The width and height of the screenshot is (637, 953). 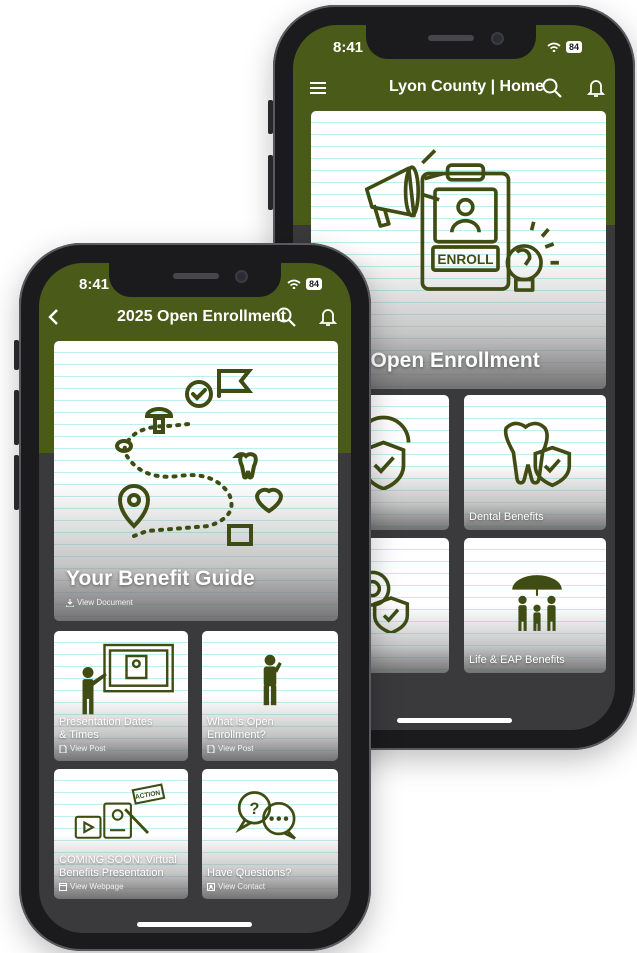 I want to click on benefit-roadmap-icon, so click(x=199, y=457).